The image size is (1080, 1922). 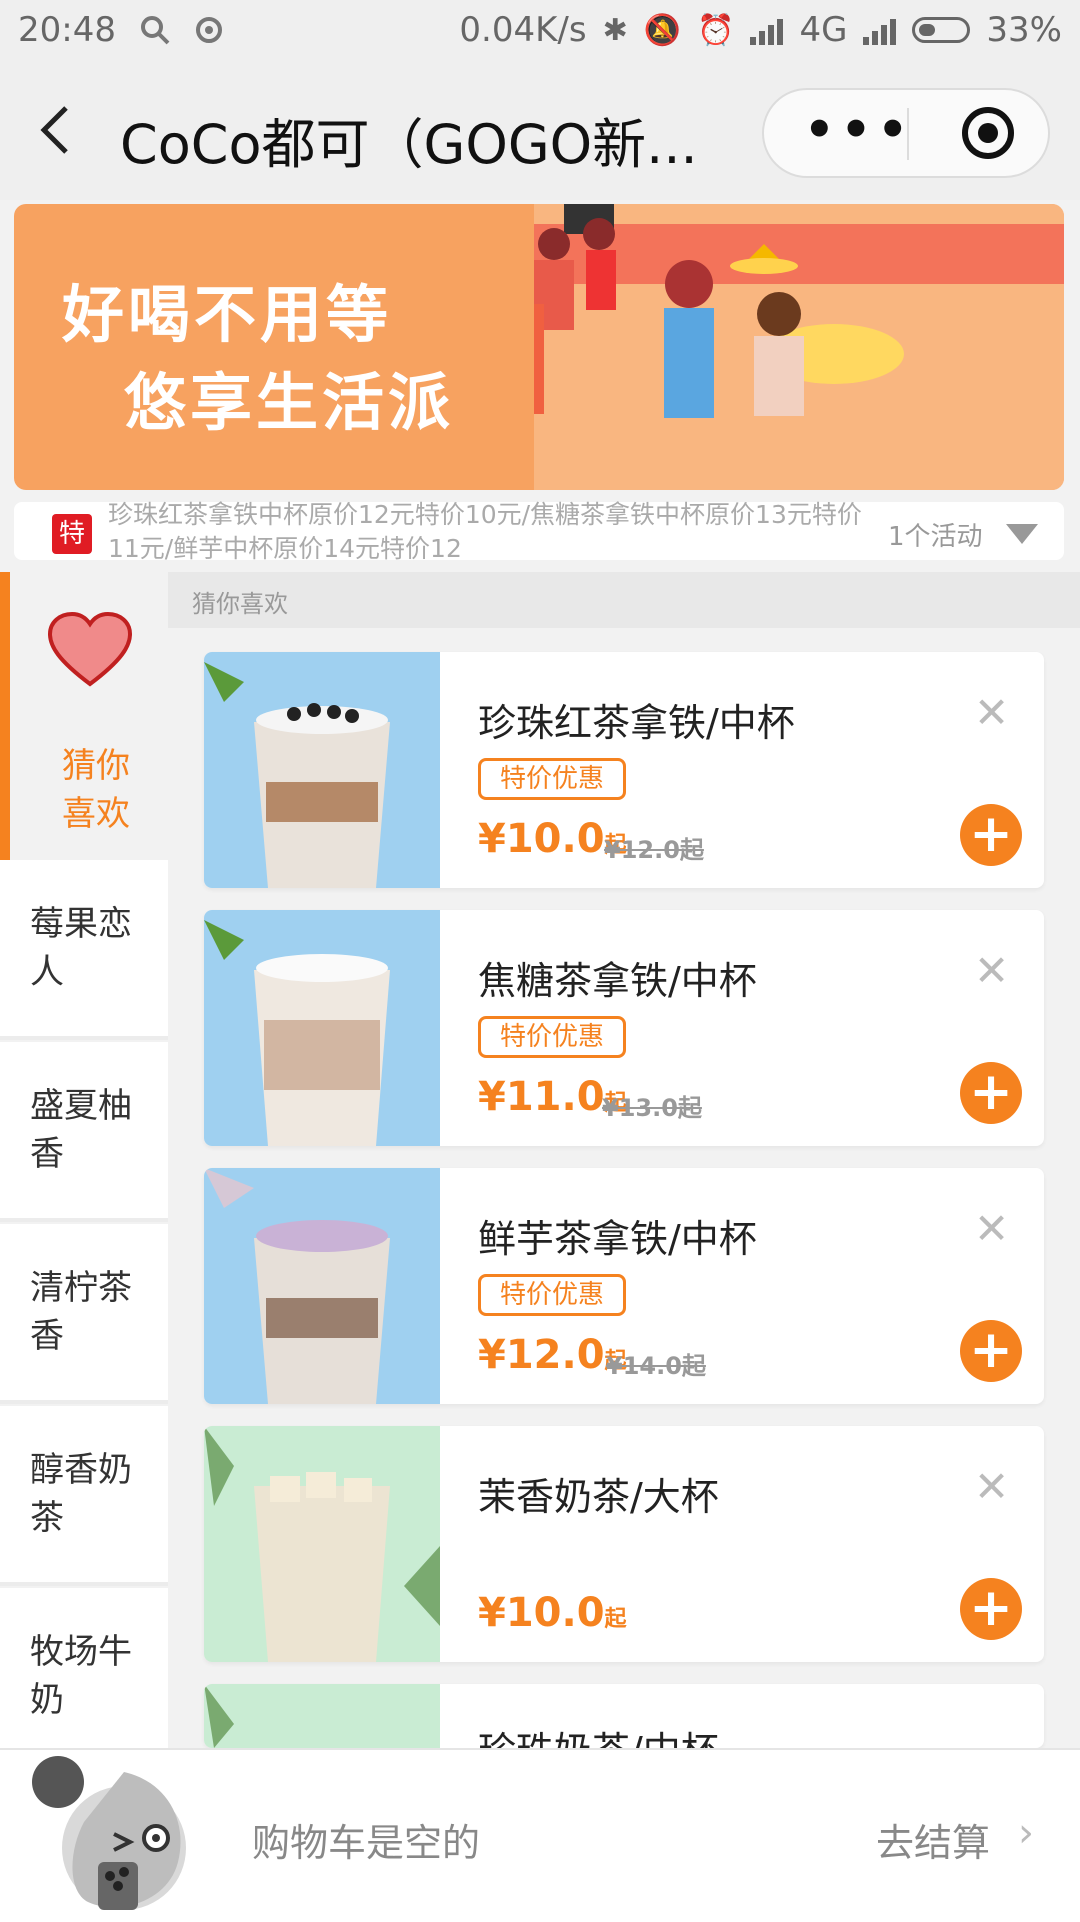 What do you see at coordinates (624, 1544) in the screenshot?
I see `product-card: 茉香奶茶/大杯 ✕ ¥10.0起 +` at bounding box center [624, 1544].